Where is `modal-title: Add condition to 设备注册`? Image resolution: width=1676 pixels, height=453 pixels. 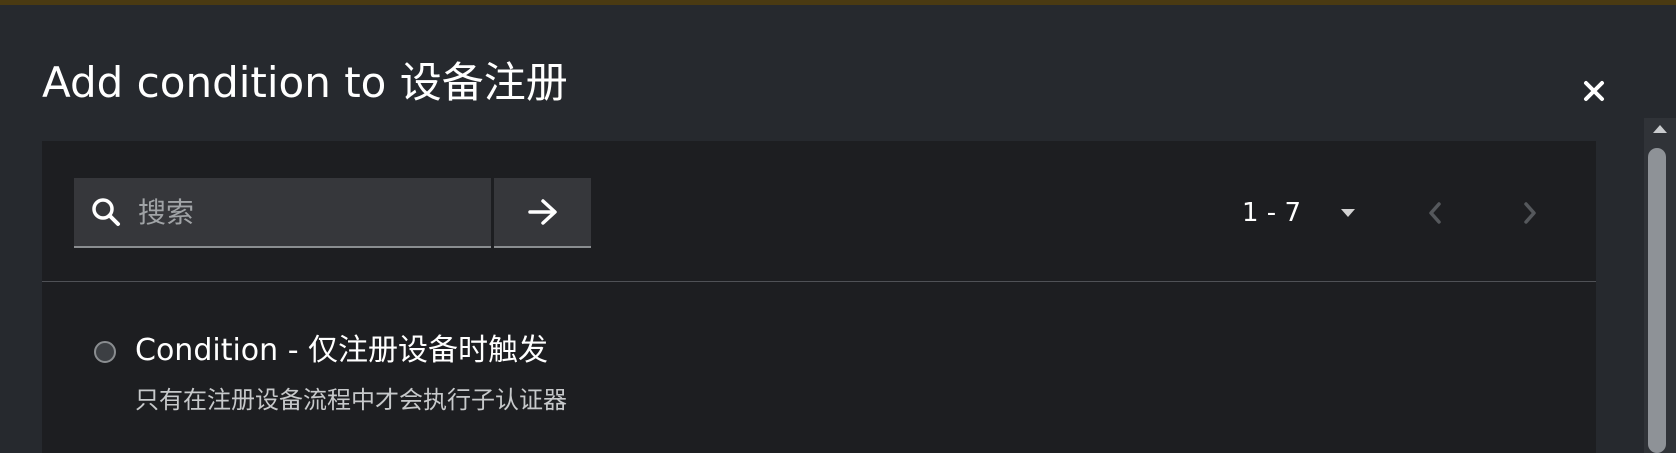
modal-title: Add condition to 设备注册 is located at coordinates (305, 82).